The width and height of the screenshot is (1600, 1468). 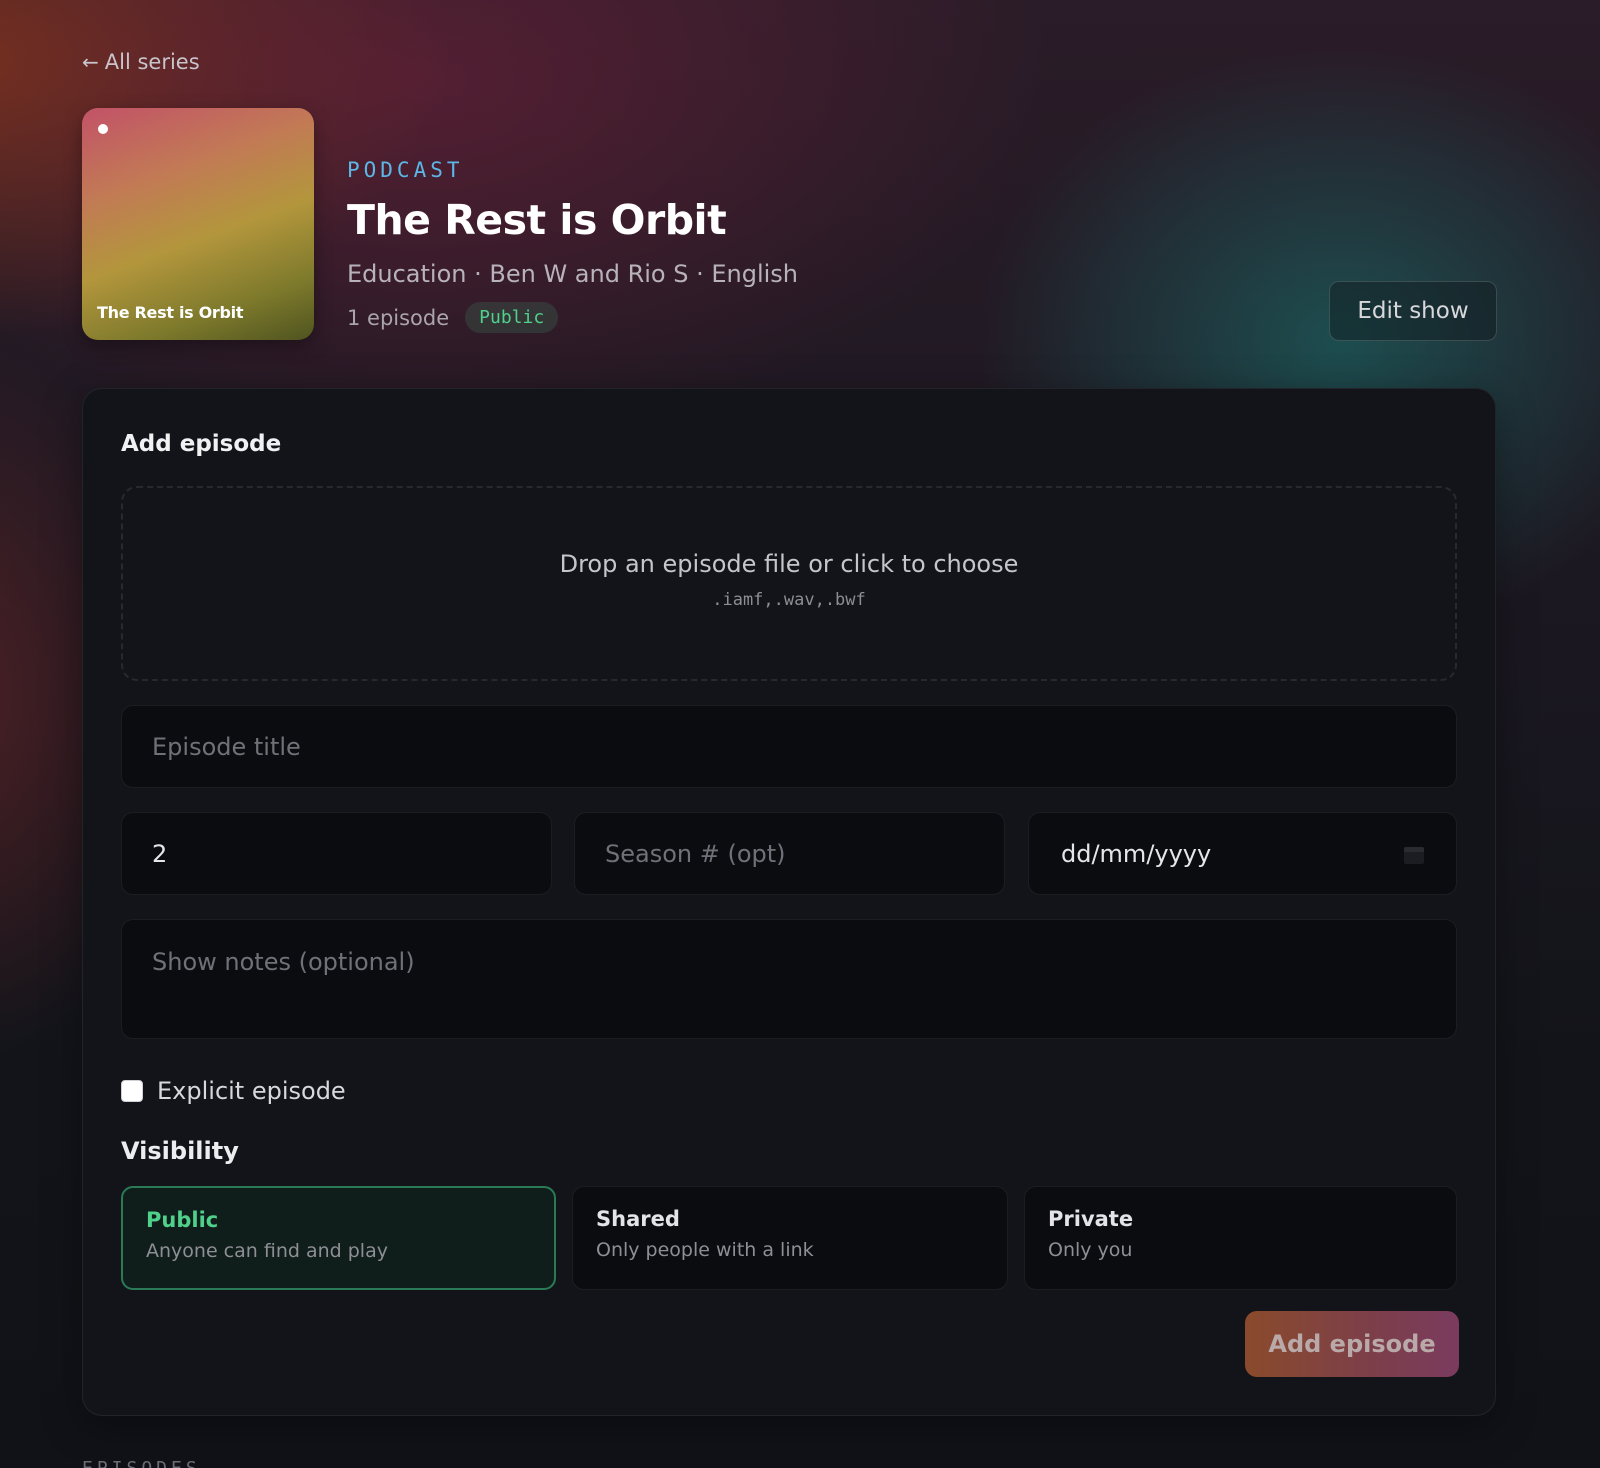 I want to click on episode-count: 1 episode, so click(x=398, y=317).